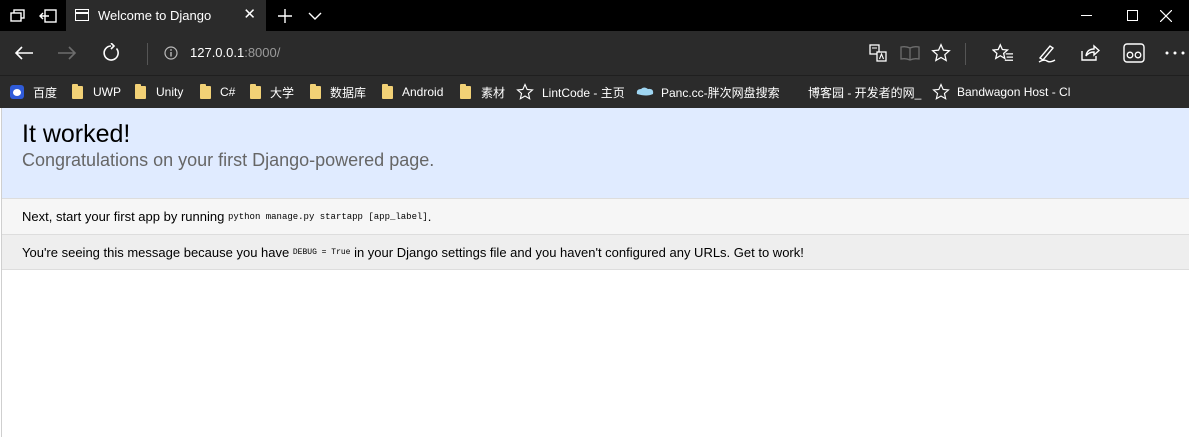 This screenshot has width=1189, height=437. I want to click on favorite-folder-uwp: UWP, so click(96, 92).